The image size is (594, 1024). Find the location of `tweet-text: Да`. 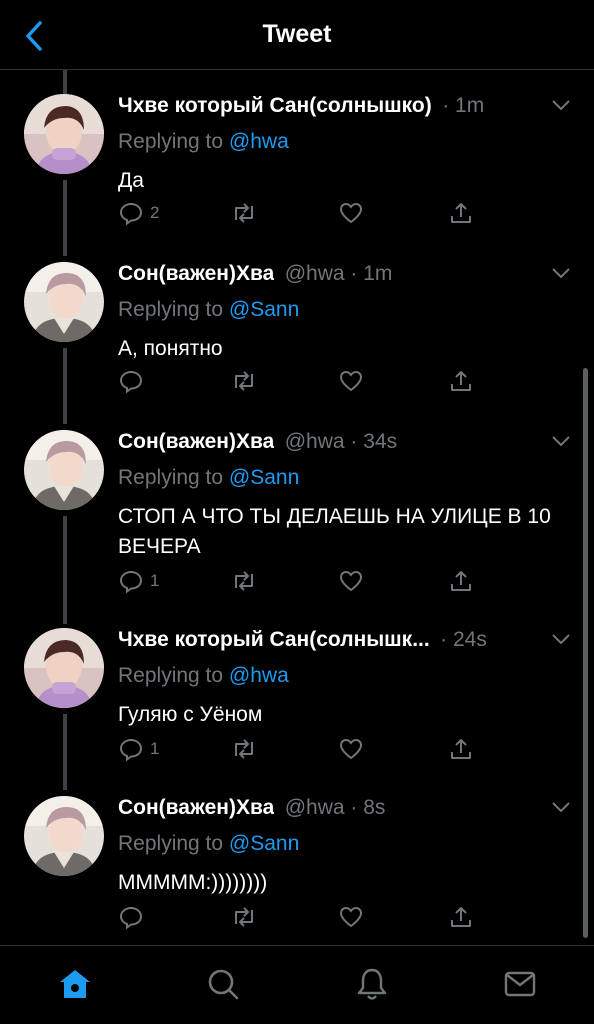

tweet-text: Да is located at coordinates (131, 180).